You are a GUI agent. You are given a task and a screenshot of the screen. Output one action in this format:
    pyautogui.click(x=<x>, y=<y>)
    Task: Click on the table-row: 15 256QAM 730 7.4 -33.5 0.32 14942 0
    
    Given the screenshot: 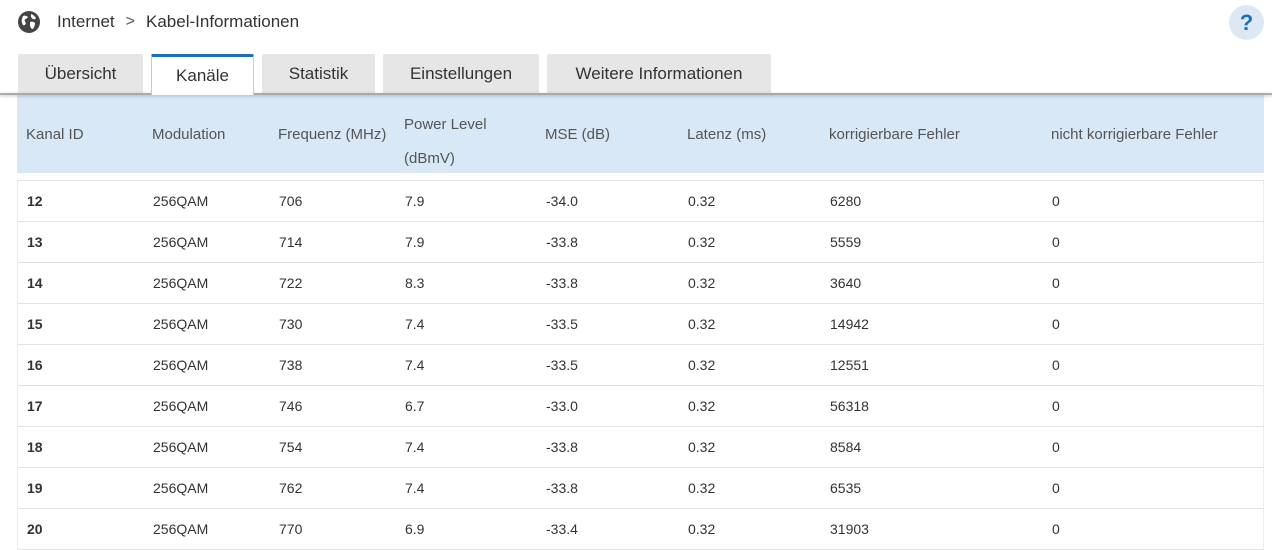 What is the action you would take?
    pyautogui.click(x=640, y=324)
    